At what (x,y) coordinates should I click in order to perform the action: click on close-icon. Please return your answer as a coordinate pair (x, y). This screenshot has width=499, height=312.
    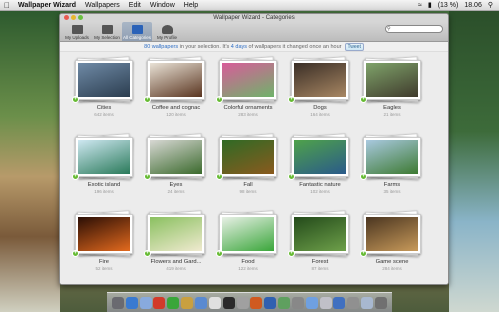
    Looking at the image, I should click on (66, 17).